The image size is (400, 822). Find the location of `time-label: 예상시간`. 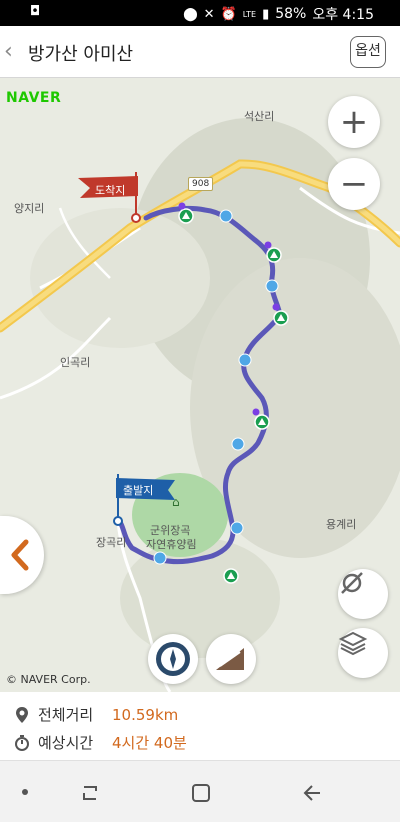

time-label: 예상시간 is located at coordinates (66, 743).